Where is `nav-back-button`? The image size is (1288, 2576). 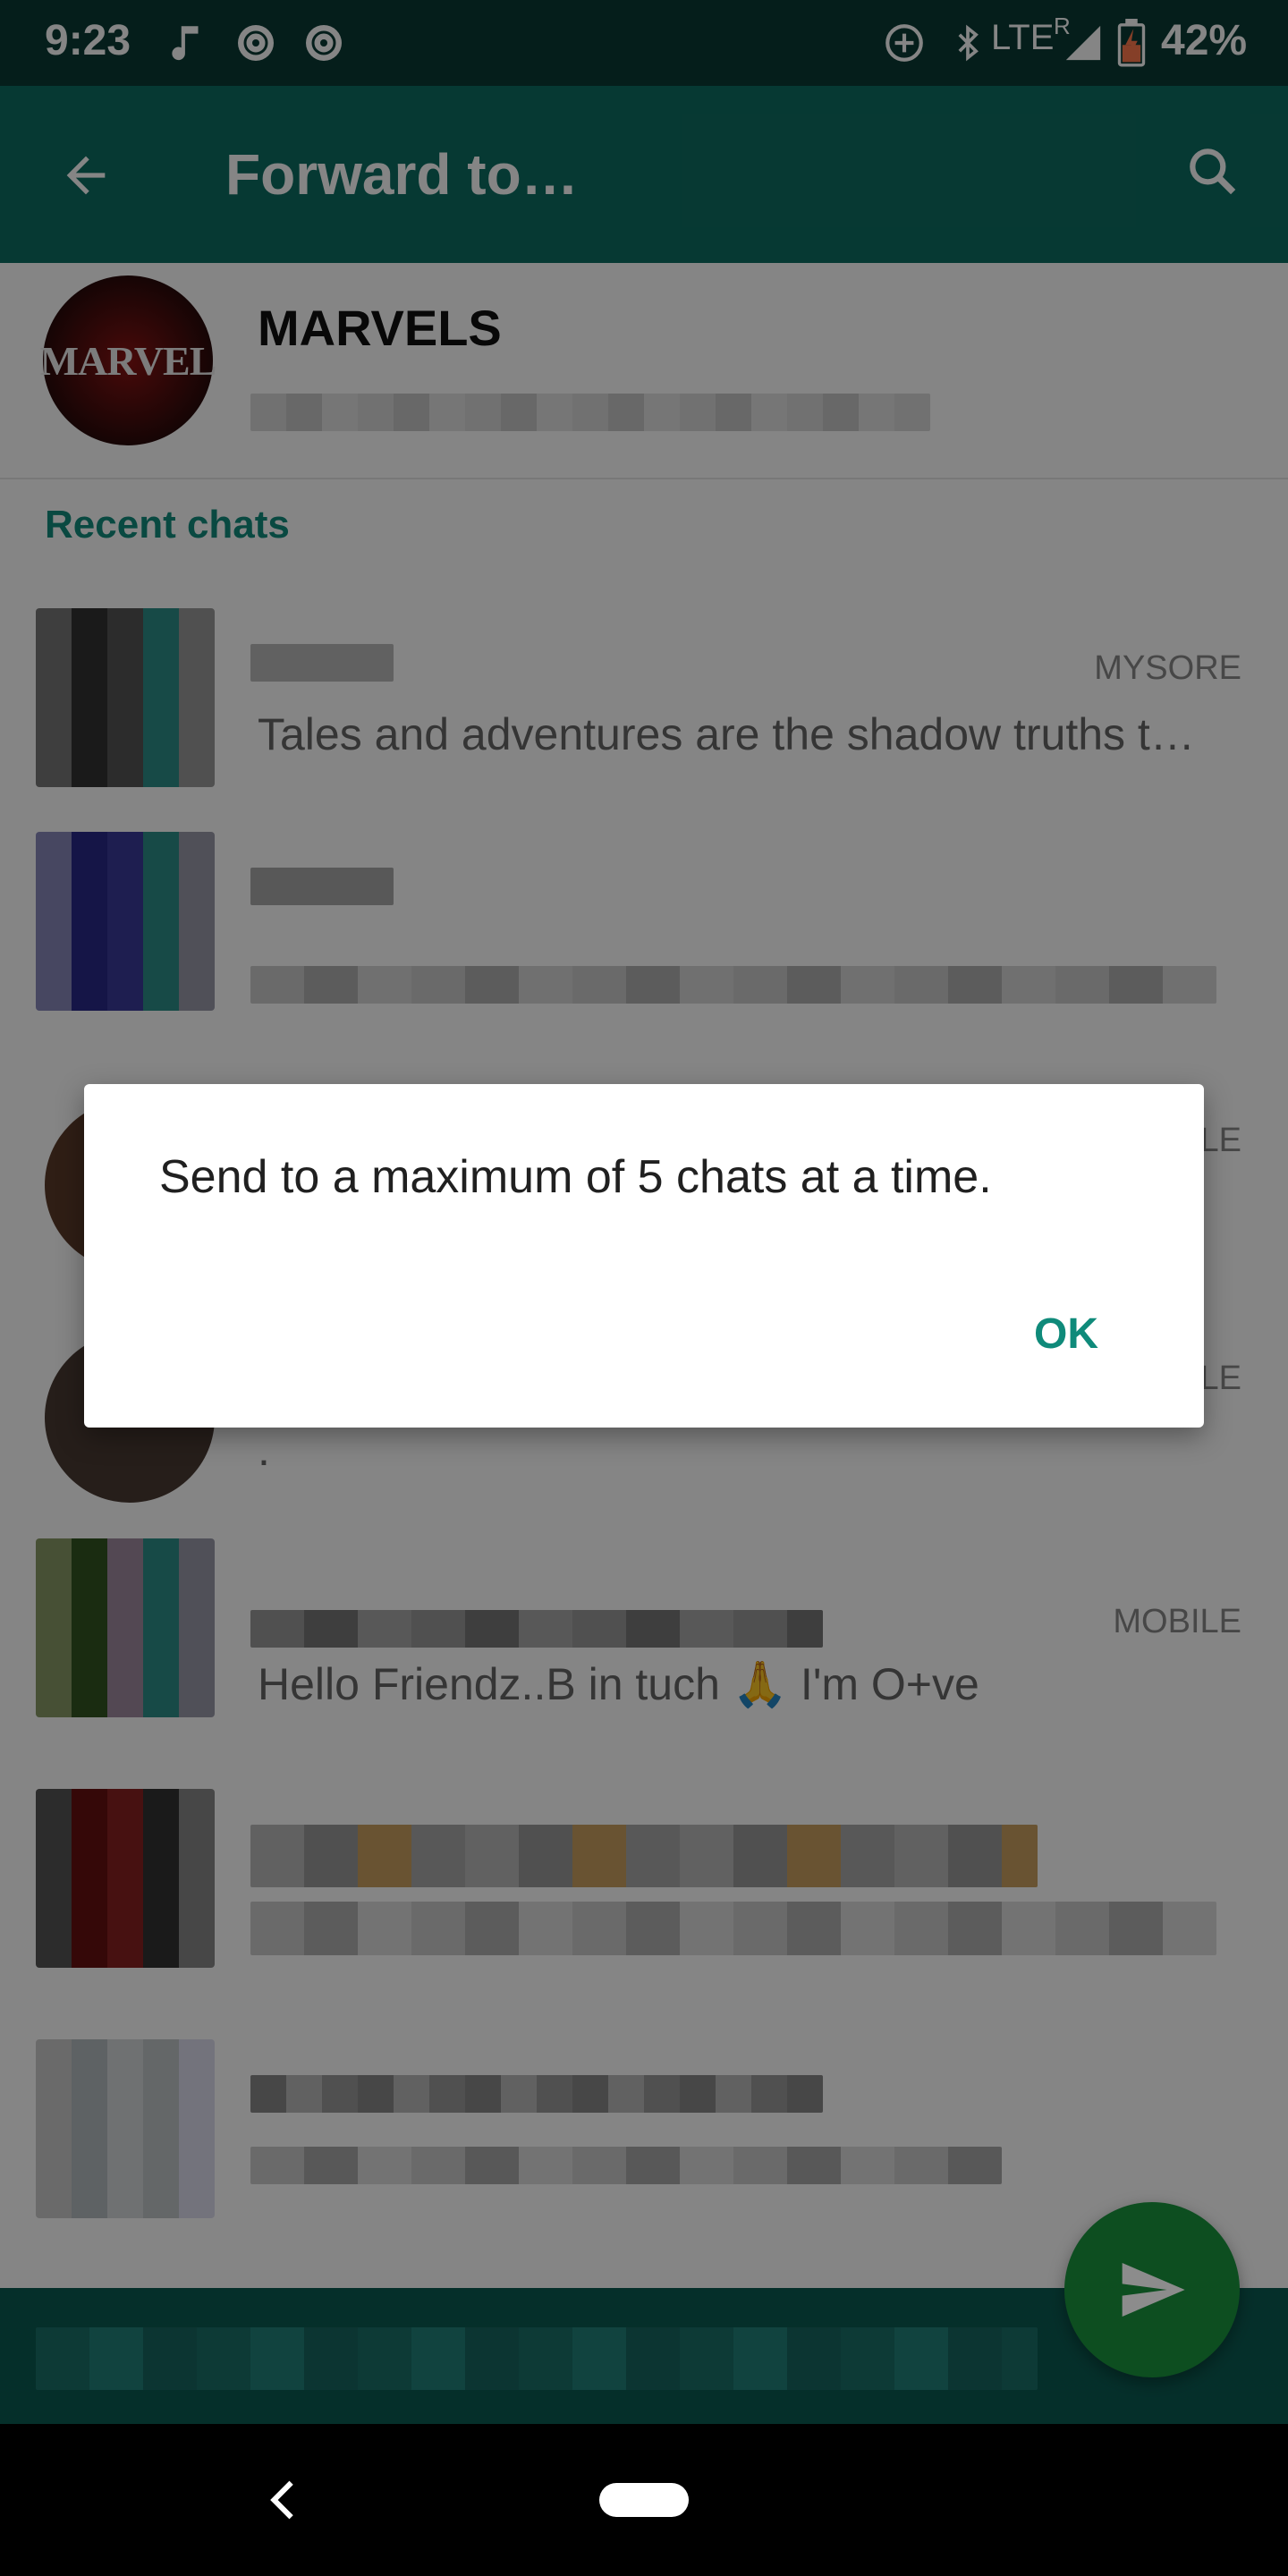 nav-back-button is located at coordinates (283, 2500).